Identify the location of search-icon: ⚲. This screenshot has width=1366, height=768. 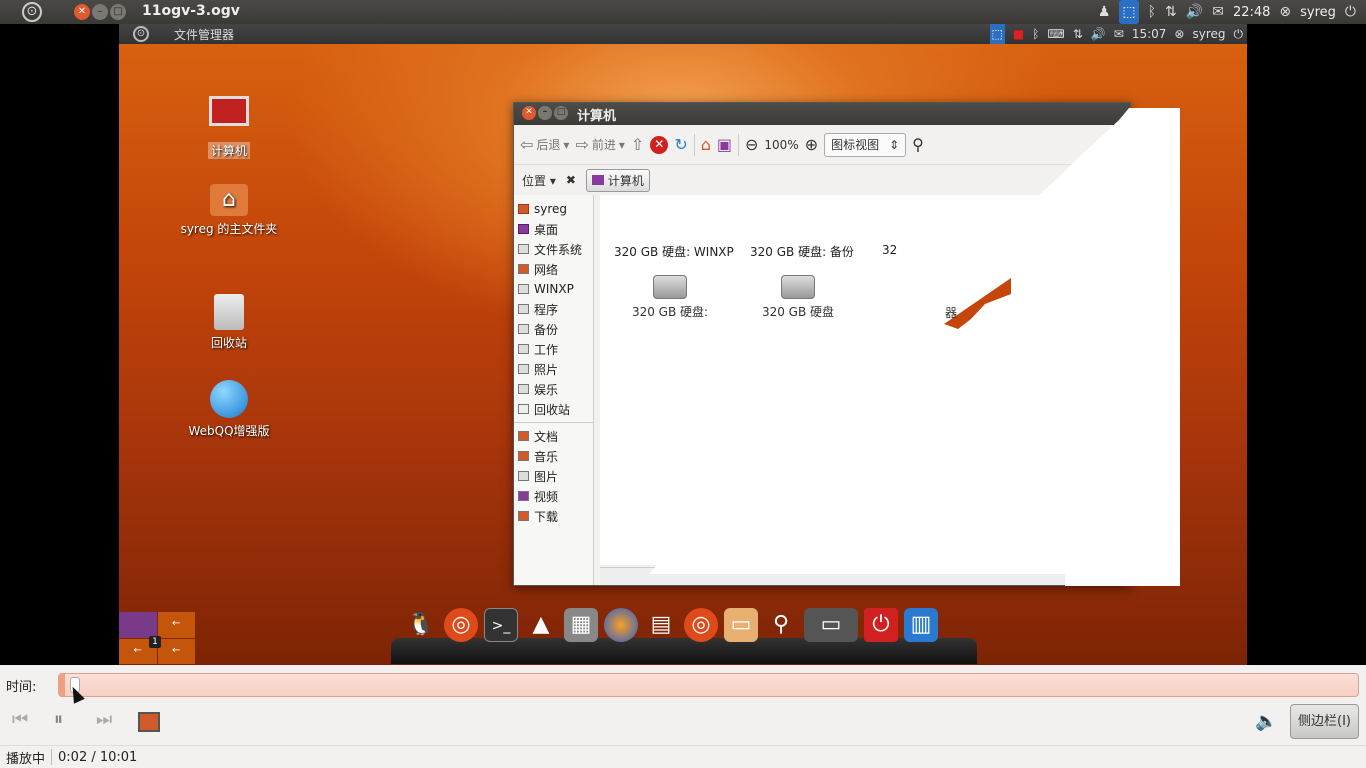
(918, 144).